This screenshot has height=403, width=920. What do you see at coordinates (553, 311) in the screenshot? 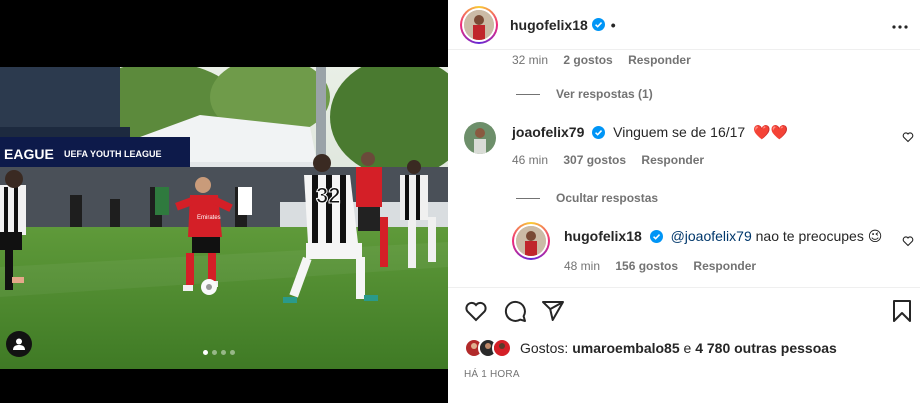
I see `send-icon` at bounding box center [553, 311].